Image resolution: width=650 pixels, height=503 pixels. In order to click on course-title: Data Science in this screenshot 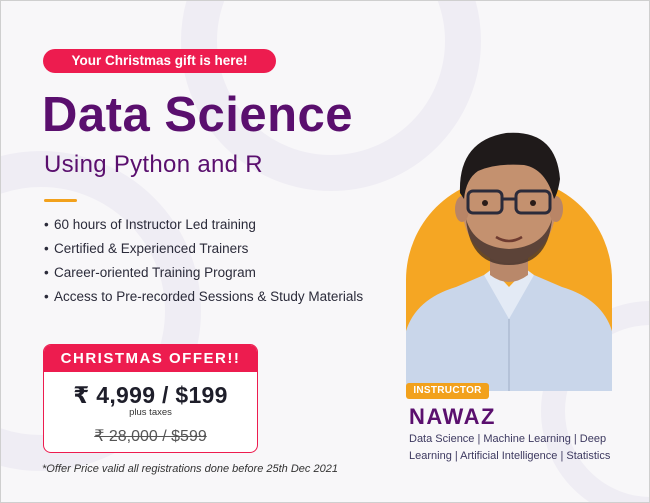, I will do `click(198, 115)`.